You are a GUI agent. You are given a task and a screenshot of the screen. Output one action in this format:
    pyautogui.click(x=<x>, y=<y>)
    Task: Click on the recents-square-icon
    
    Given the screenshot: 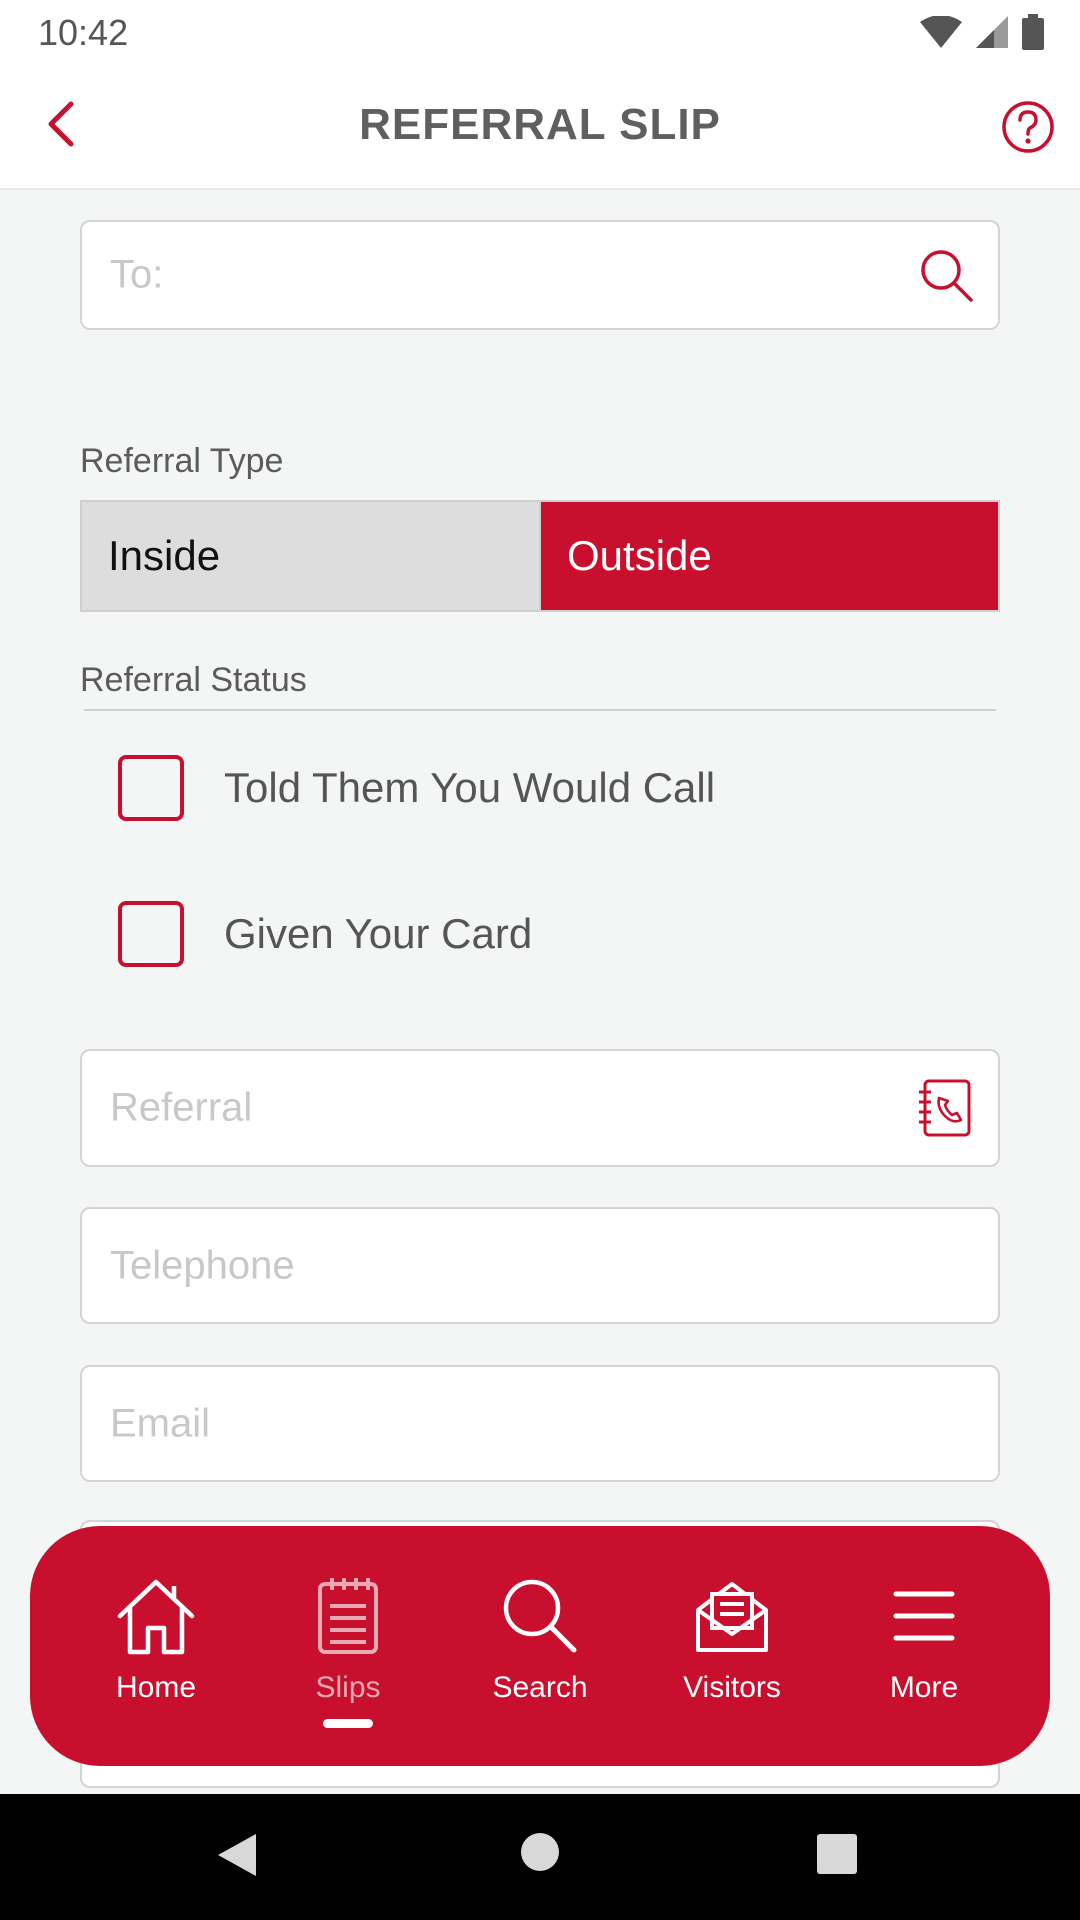 What is the action you would take?
    pyautogui.click(x=837, y=1854)
    